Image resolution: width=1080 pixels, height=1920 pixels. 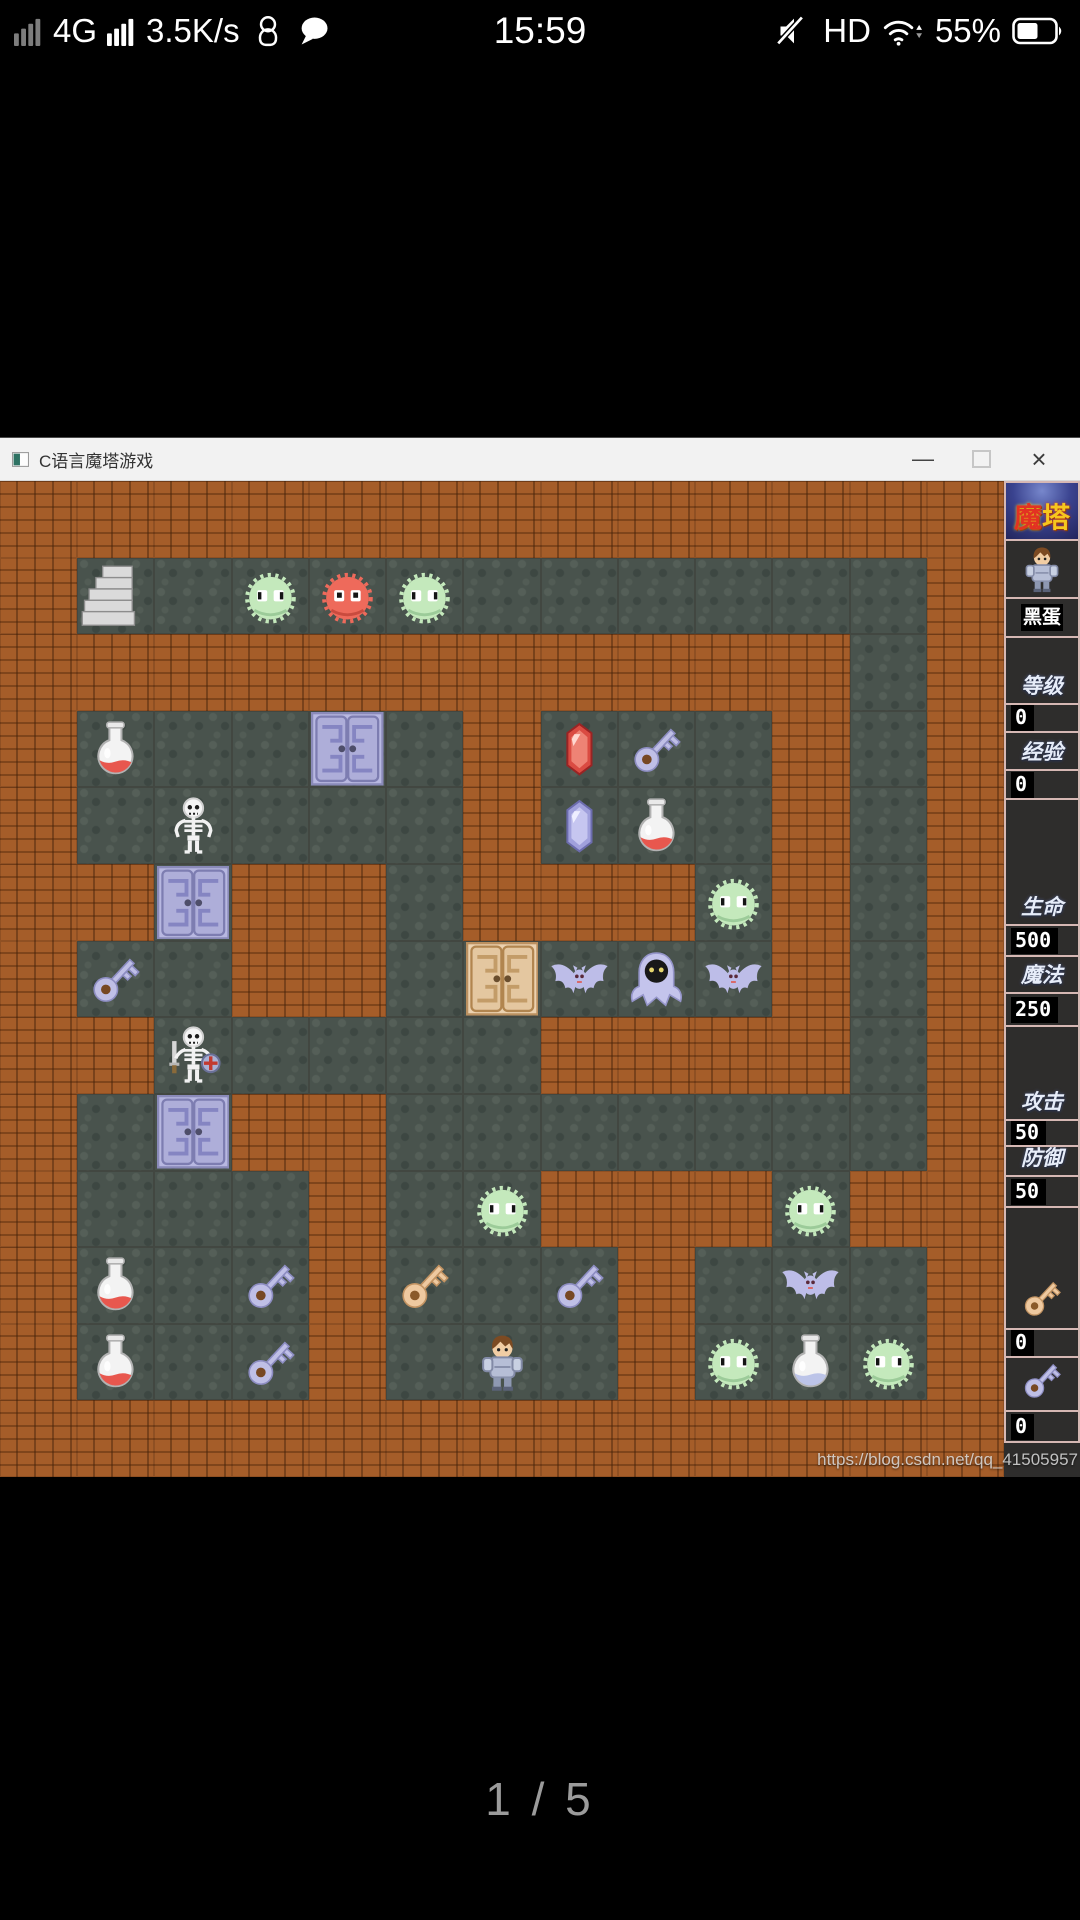 I want to click on watermark: https://blog.csdn.net/qq_41505957, so click(x=947, y=1459).